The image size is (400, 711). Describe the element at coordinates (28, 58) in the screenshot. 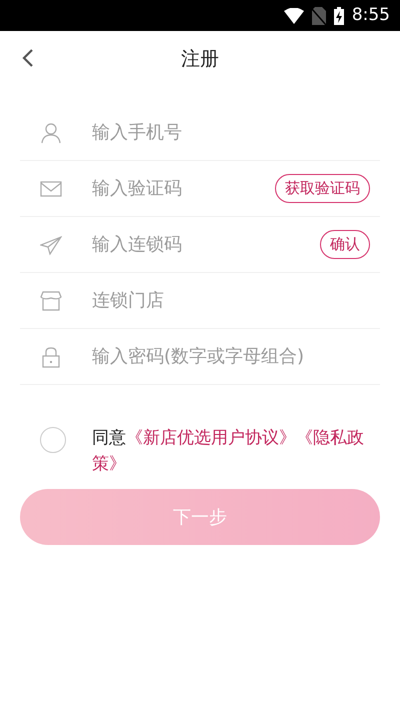

I see `back-icon` at that location.